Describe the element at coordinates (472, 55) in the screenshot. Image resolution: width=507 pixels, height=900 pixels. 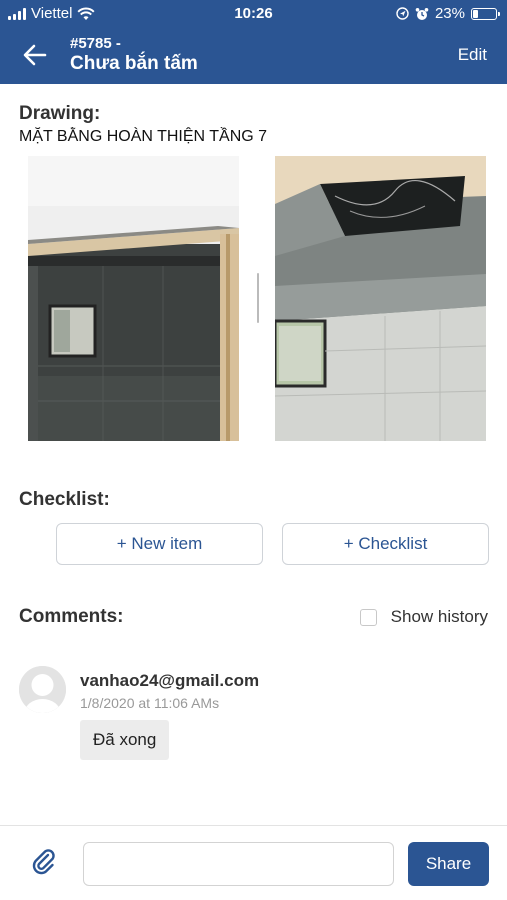
I see `edit-button: Edit` at that location.